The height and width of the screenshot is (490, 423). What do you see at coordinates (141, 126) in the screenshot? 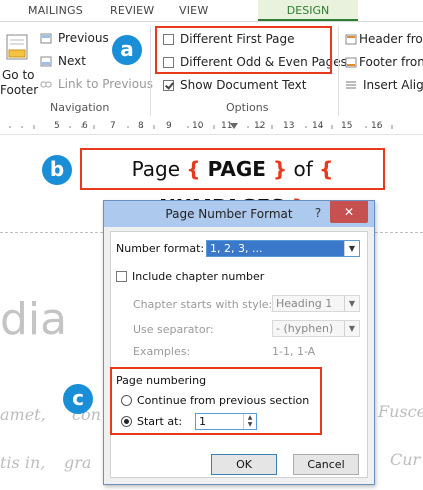
I see `ruler-number: 8` at bounding box center [141, 126].